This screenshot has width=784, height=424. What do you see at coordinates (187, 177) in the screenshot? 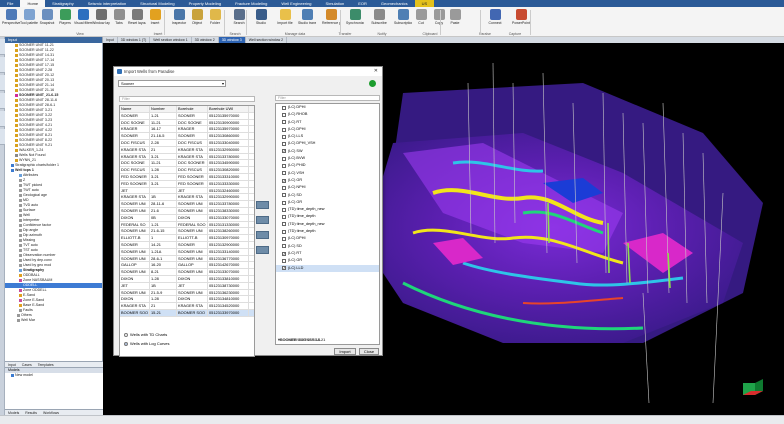
I see `table-row: FED SOONER 3-21 FED SOONER 05123133310000` at bounding box center [187, 177].